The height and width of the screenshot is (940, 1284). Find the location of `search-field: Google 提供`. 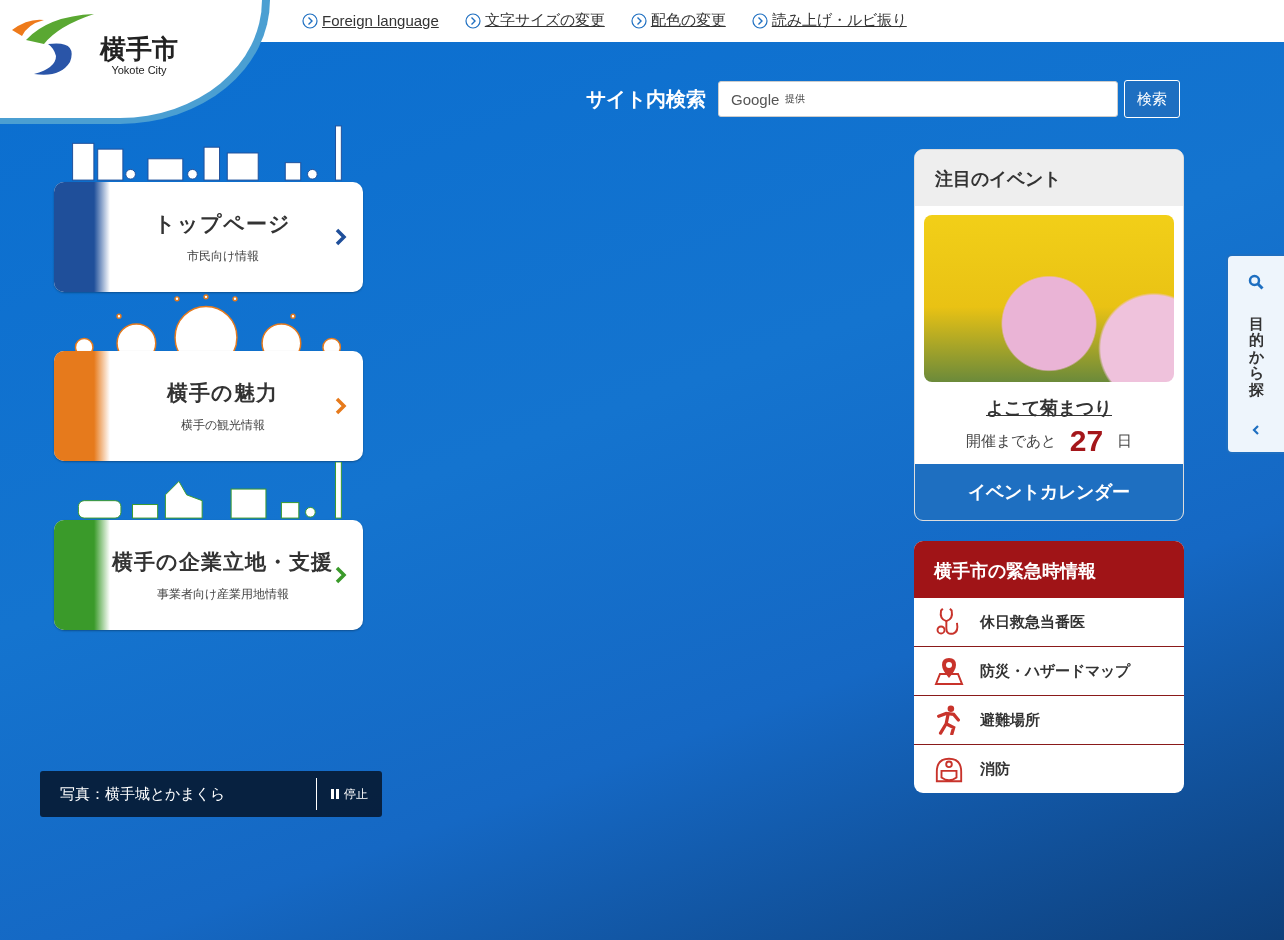

search-field: Google 提供 is located at coordinates (918, 99).